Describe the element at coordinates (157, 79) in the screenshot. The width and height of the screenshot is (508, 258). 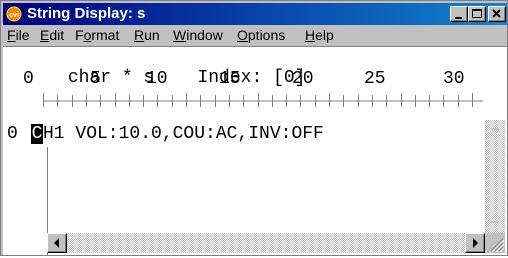
I see `ruler-label: 10` at that location.